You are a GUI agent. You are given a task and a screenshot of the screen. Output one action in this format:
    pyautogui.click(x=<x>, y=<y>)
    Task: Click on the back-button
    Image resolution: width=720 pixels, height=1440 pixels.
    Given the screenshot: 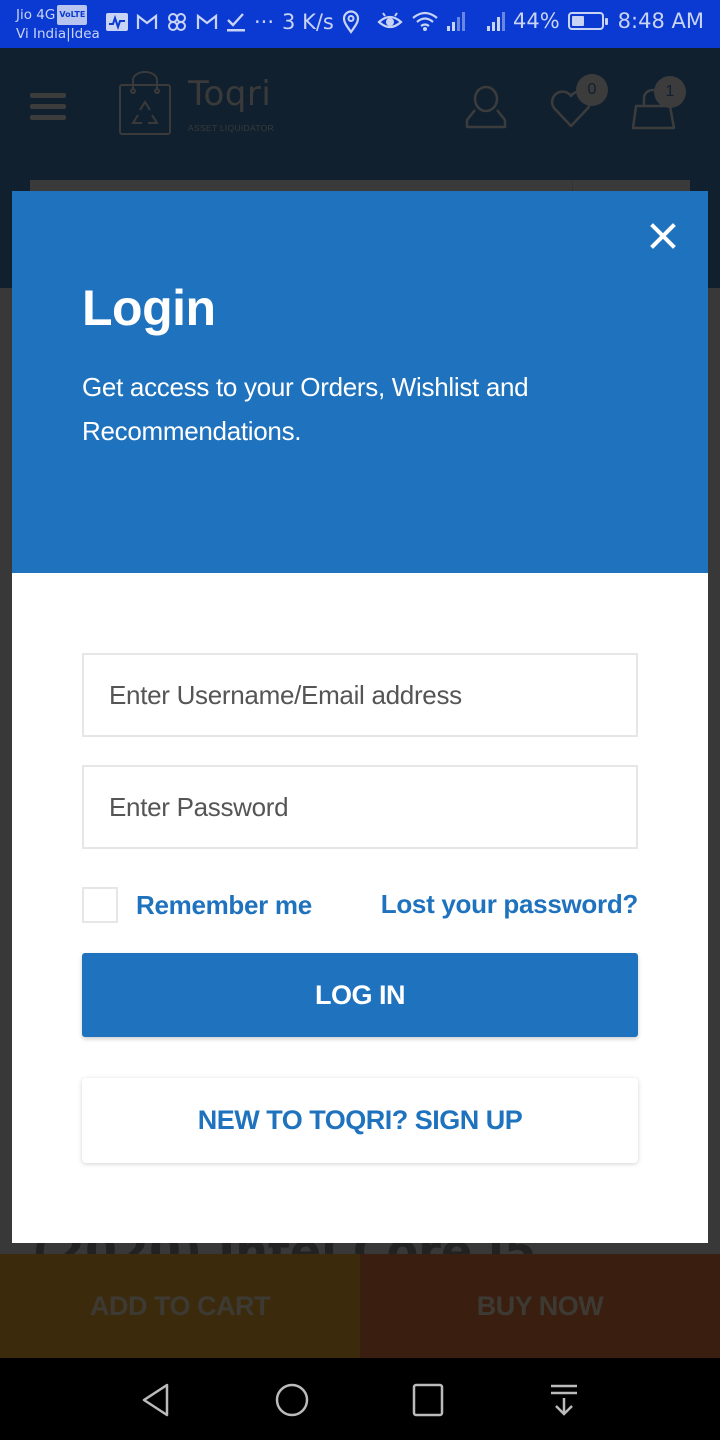 What is the action you would take?
    pyautogui.click(x=156, y=1400)
    